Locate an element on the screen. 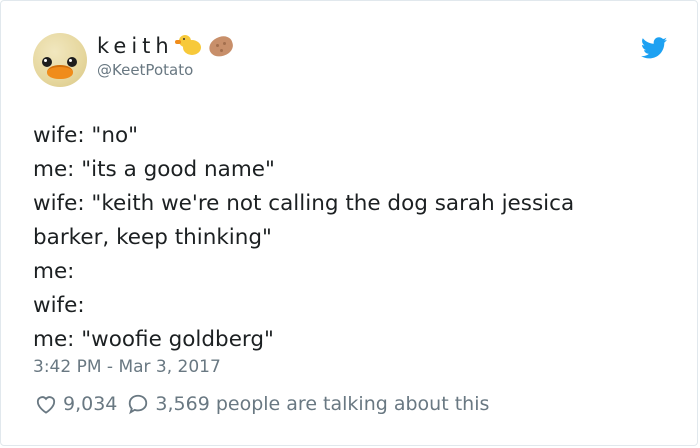  like-button: 9,034 is located at coordinates (76, 404).